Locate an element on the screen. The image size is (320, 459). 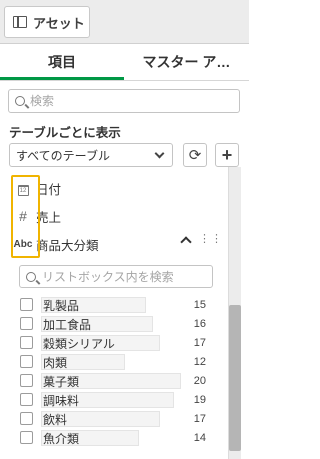
assets-button: アセット is located at coordinates (47, 22).